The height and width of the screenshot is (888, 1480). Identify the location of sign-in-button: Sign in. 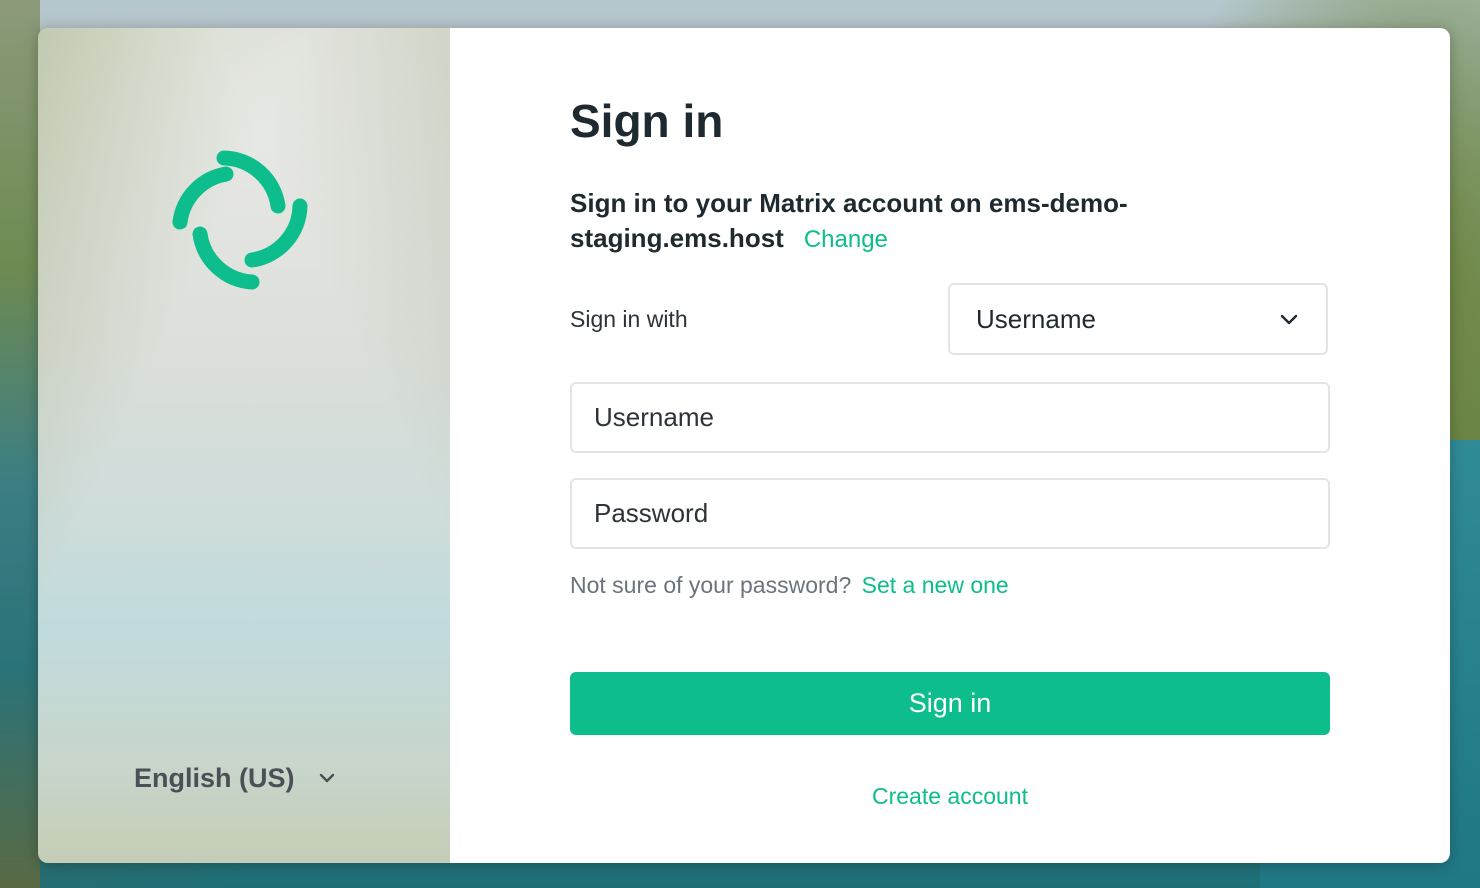
(950, 703).